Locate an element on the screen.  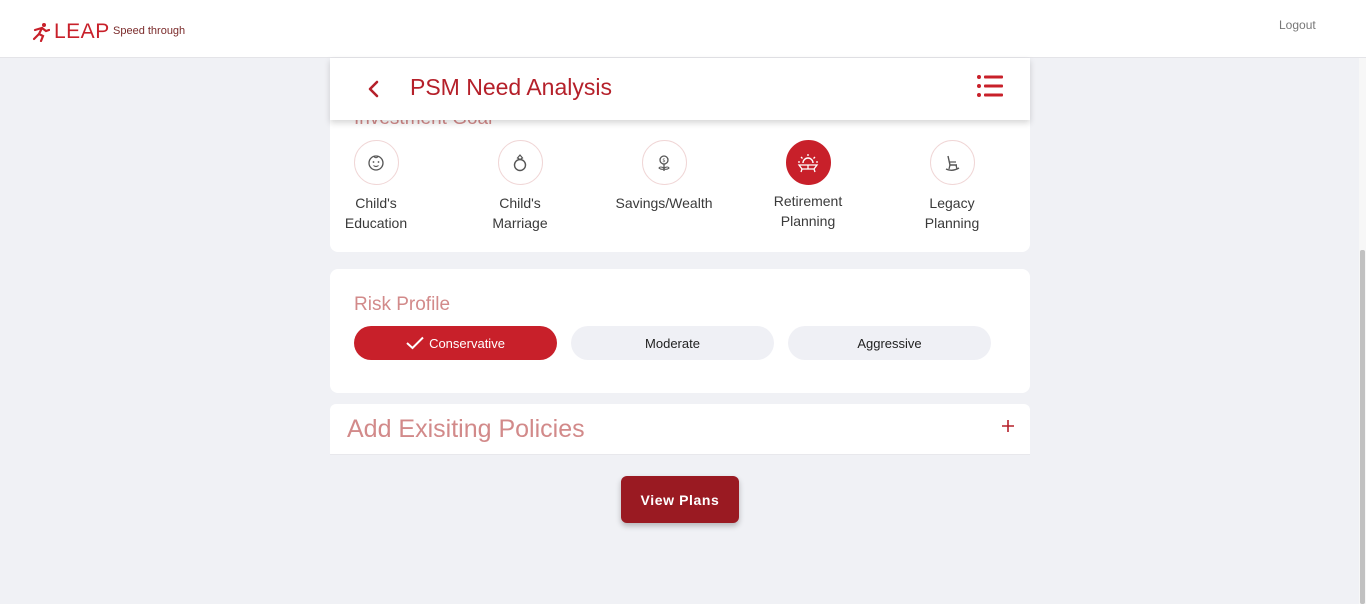
runner-icon is located at coordinates (41, 32).